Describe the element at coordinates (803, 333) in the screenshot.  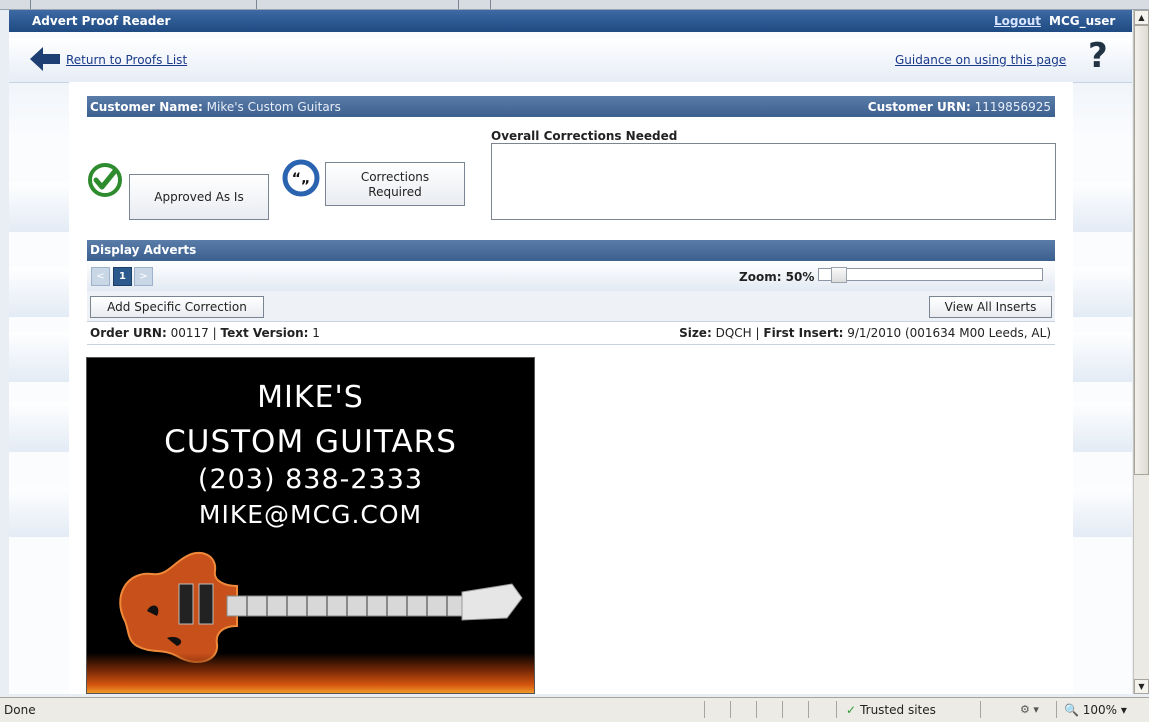
I see `first-insert-label: First Insert:` at that location.